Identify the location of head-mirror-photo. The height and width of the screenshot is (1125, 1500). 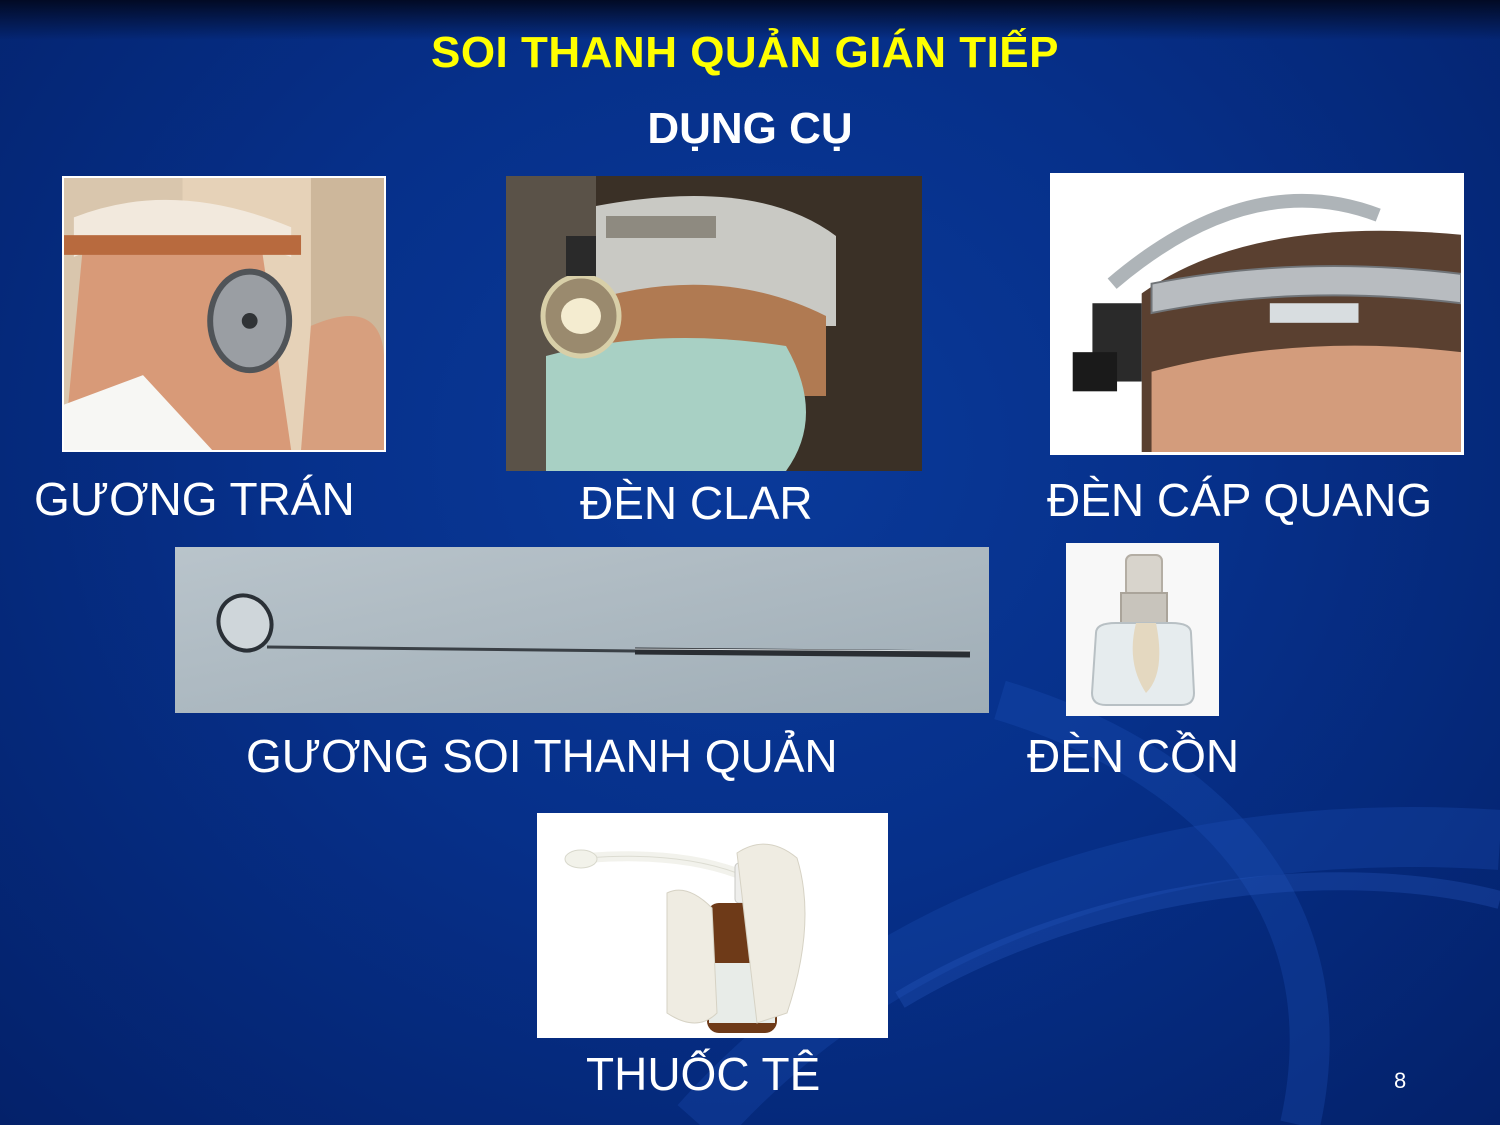
(224, 314).